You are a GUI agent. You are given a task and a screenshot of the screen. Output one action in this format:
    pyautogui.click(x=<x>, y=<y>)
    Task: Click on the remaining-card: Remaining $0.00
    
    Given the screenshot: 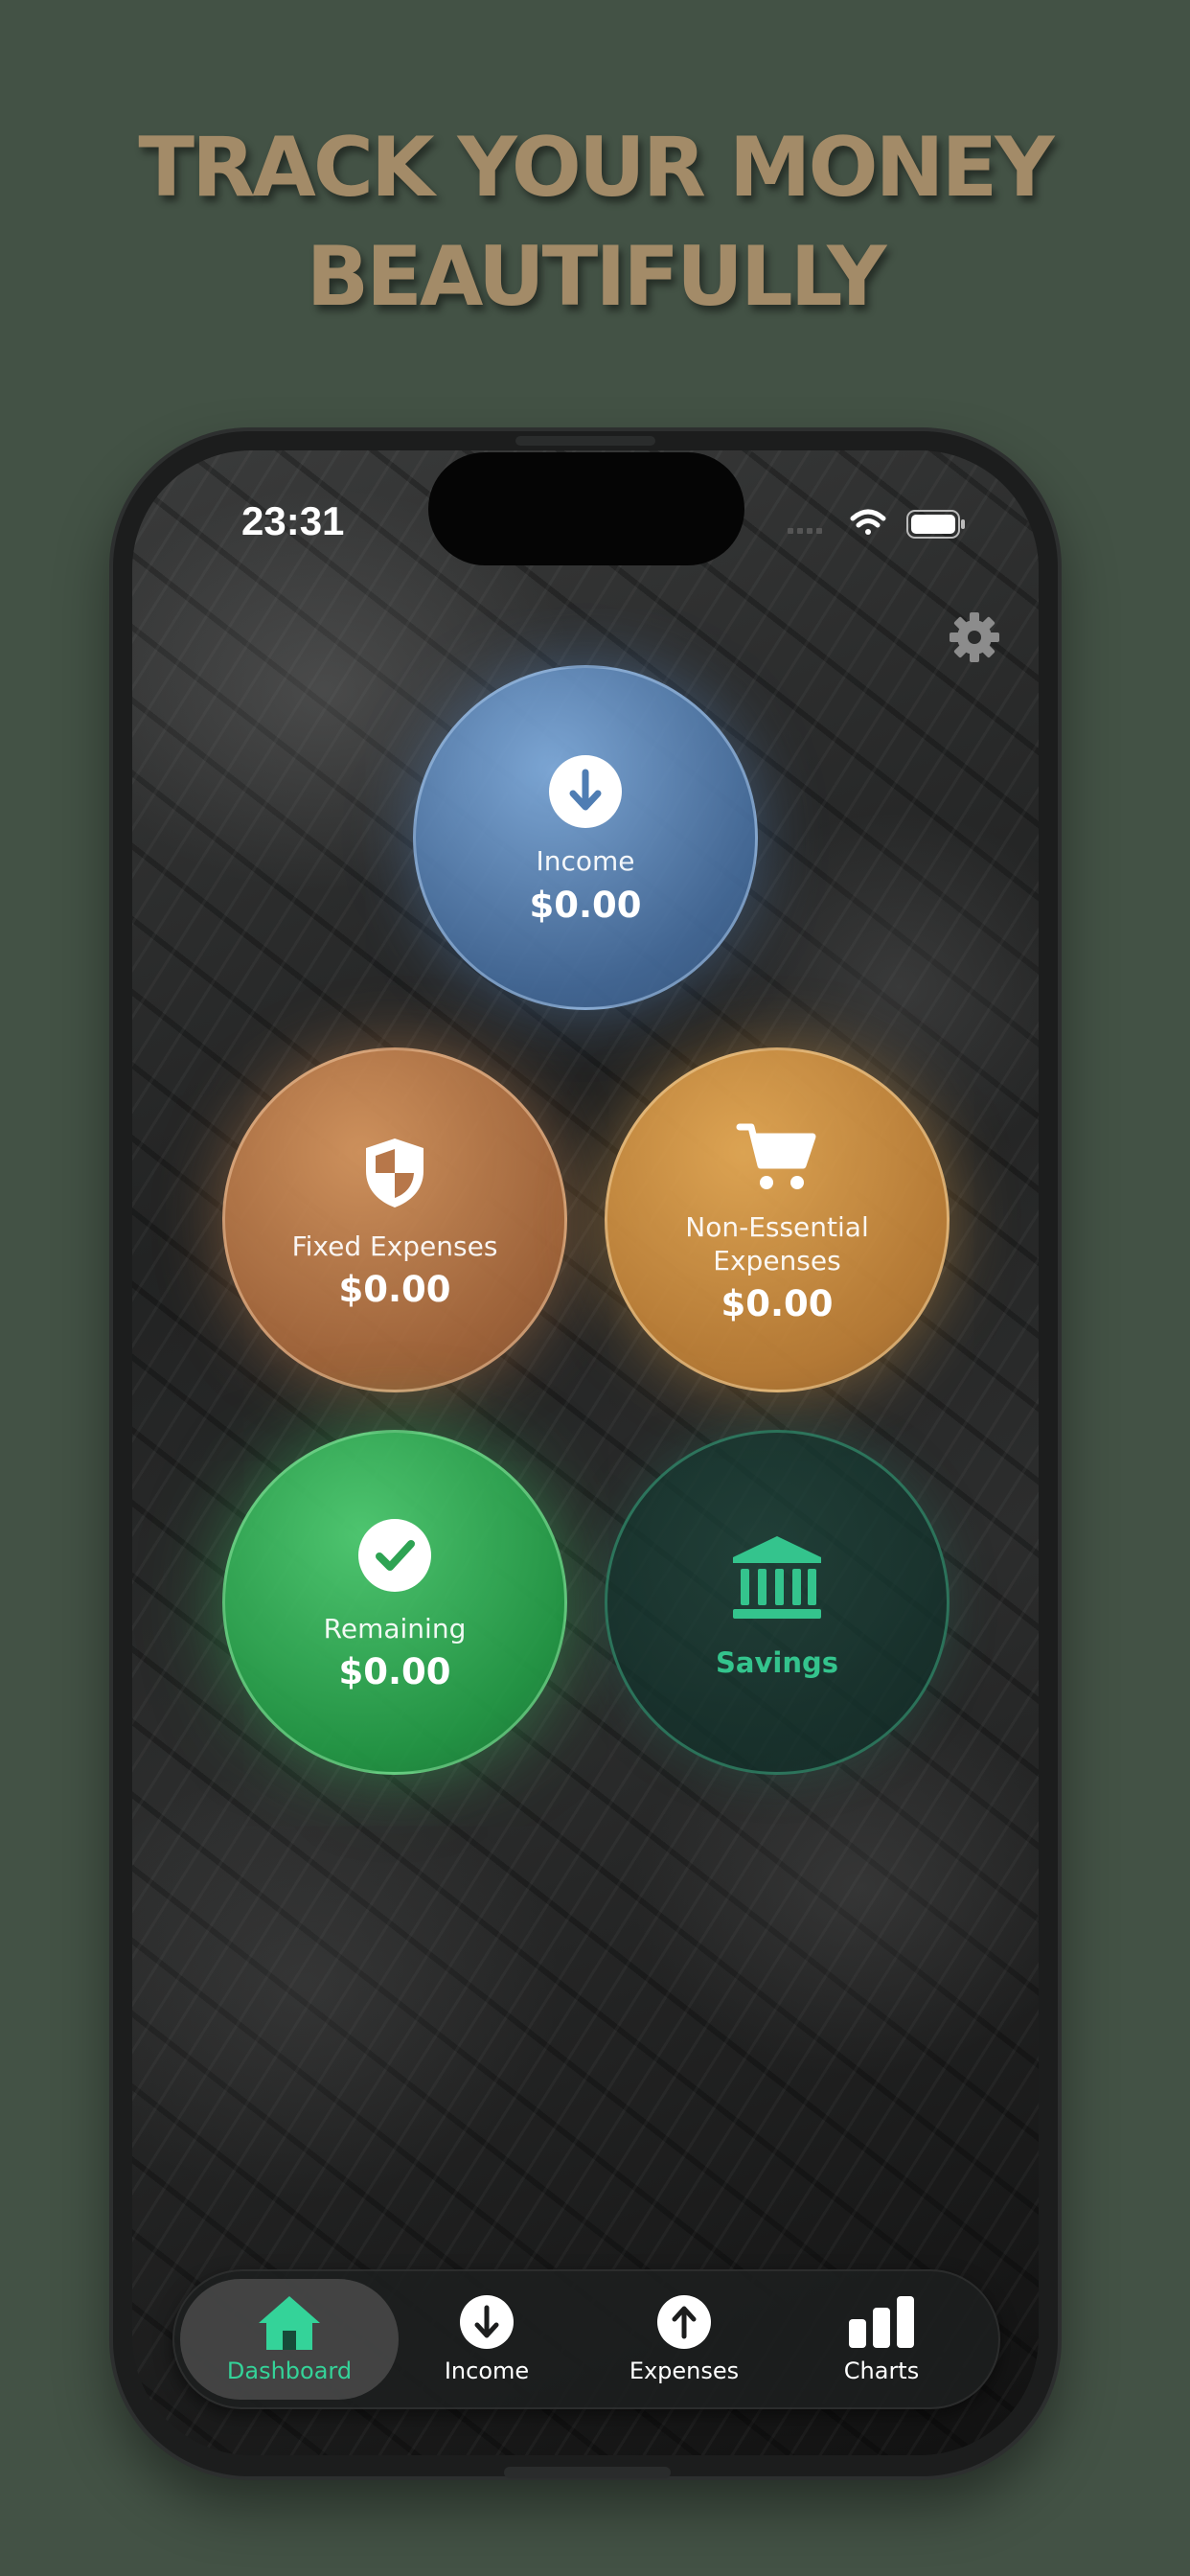 What is the action you would take?
    pyautogui.click(x=395, y=1602)
    